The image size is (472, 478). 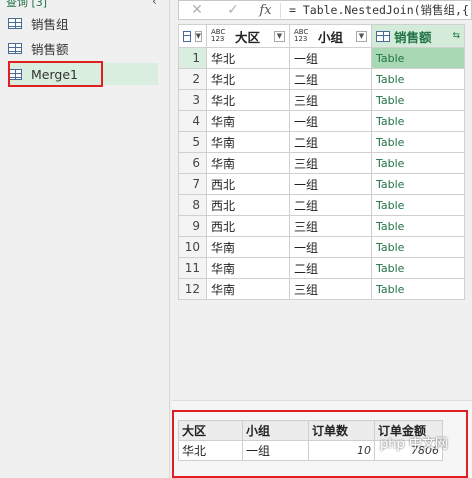 I want to click on query-item-sales-group: 销售组, so click(x=83, y=23).